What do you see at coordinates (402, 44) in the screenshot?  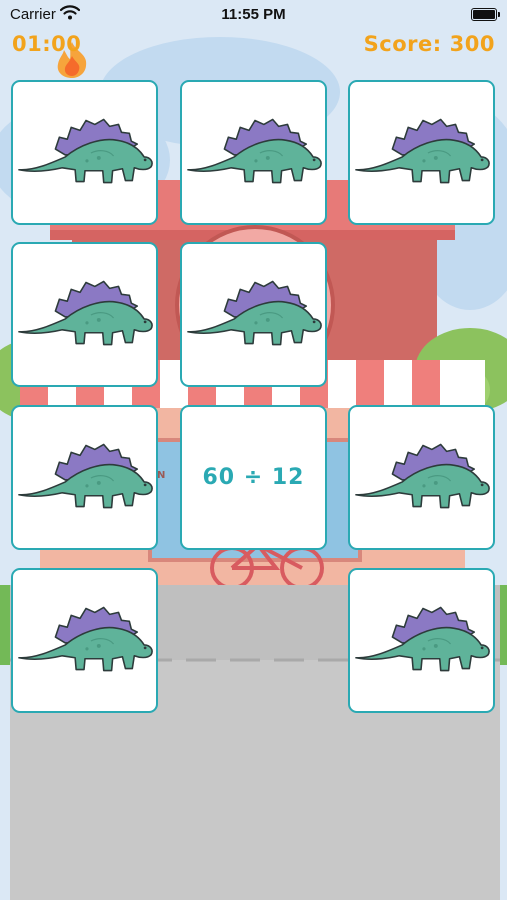 I see `score-label: Score:` at bounding box center [402, 44].